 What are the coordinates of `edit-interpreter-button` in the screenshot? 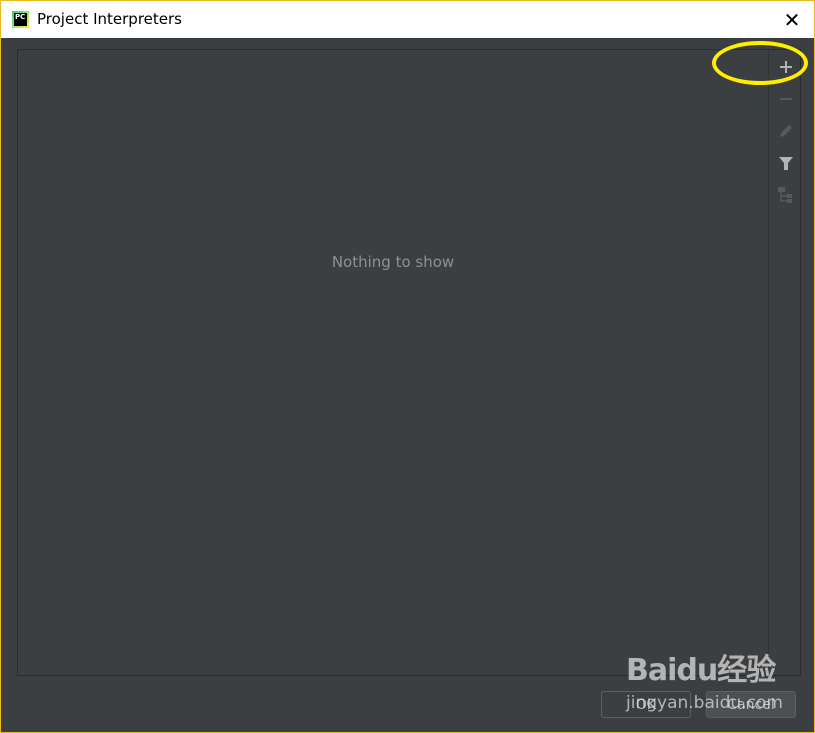 It's located at (786, 131).